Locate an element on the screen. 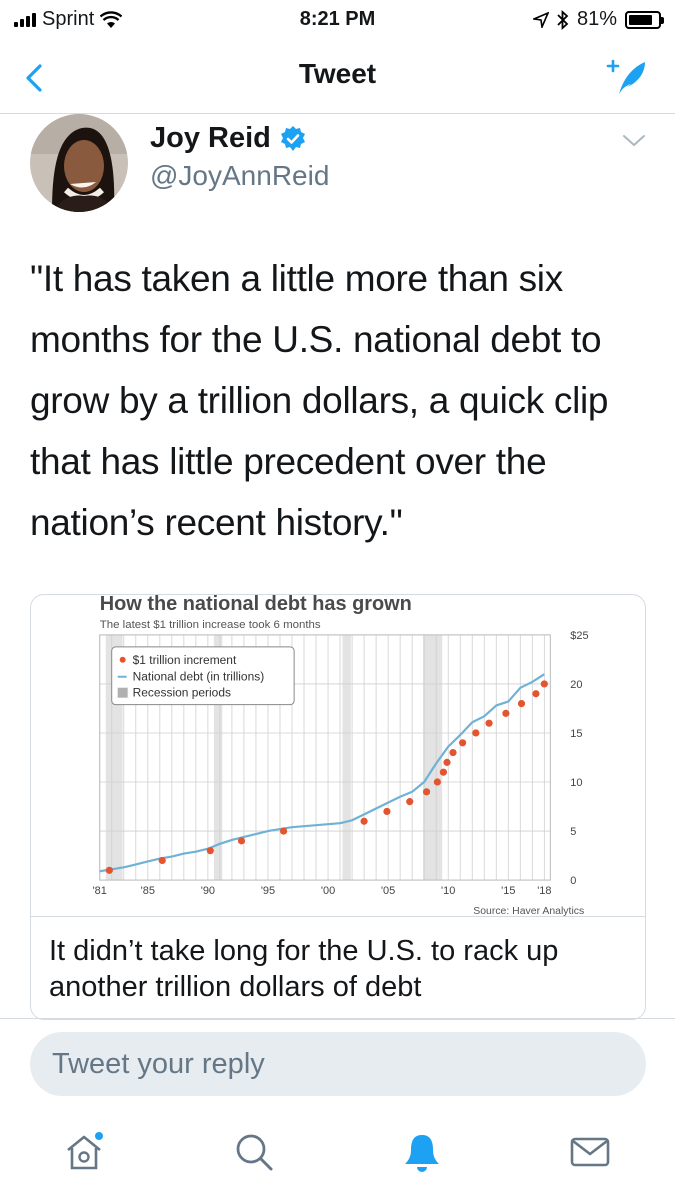 The image size is (675, 1200). battery-percent: 81% is located at coordinates (596, 19).